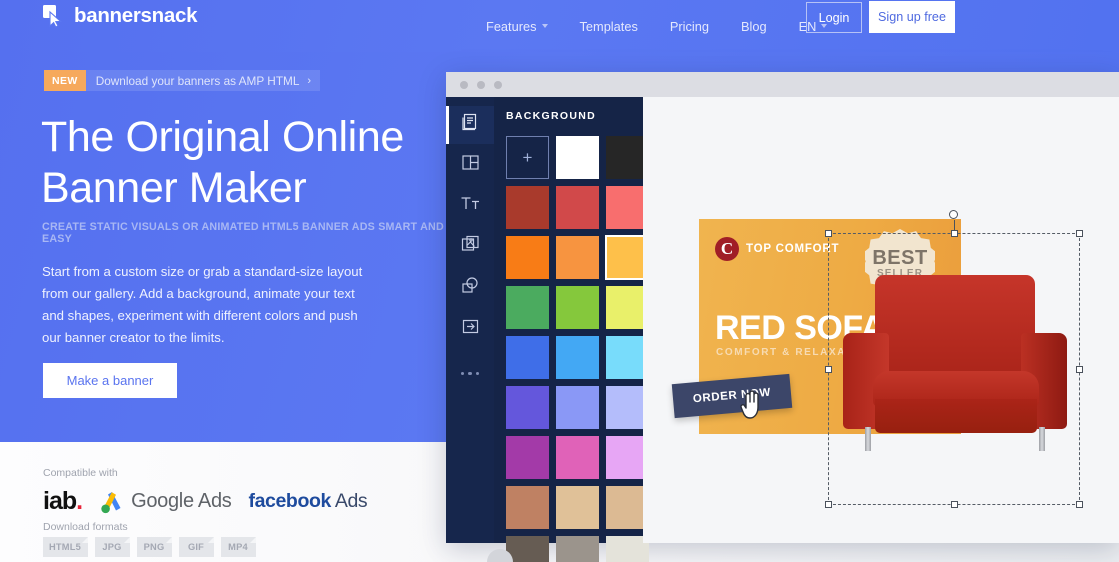 The image size is (1119, 562). I want to click on nav-item-features: Features, so click(517, 26).